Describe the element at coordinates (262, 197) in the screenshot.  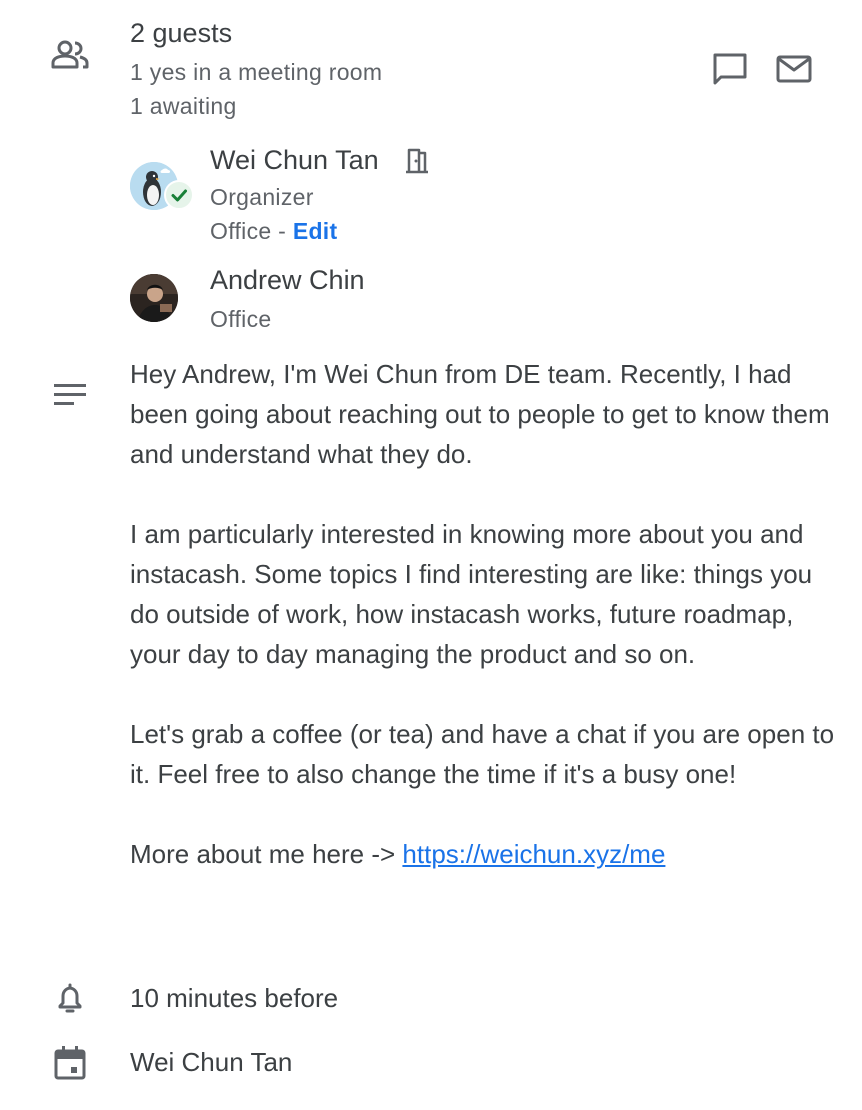
I see `guest-role: Organizer` at that location.